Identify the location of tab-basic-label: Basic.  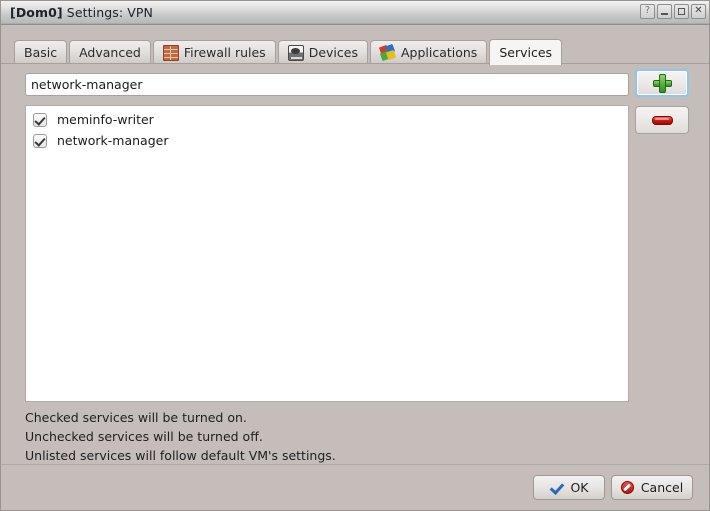
(41, 52).